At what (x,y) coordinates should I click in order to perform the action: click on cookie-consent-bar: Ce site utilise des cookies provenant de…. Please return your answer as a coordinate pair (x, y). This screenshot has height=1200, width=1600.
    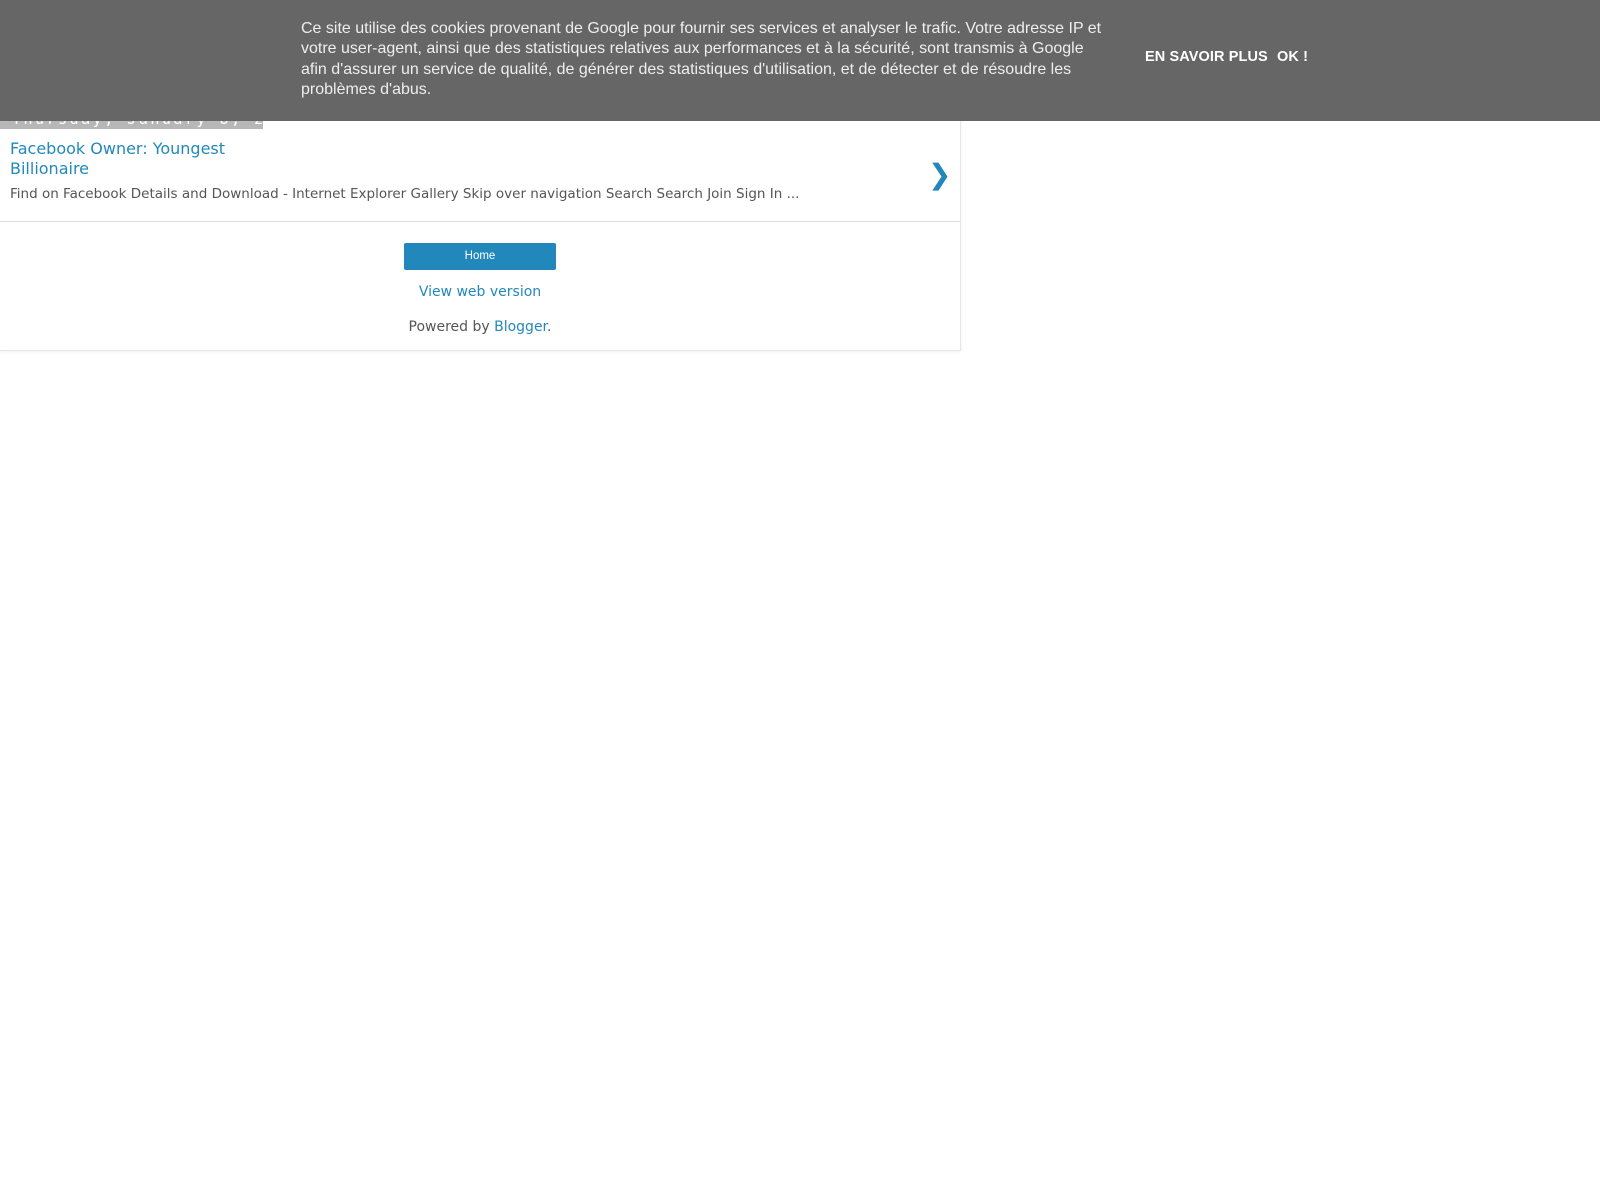
    Looking at the image, I should click on (800, 60).